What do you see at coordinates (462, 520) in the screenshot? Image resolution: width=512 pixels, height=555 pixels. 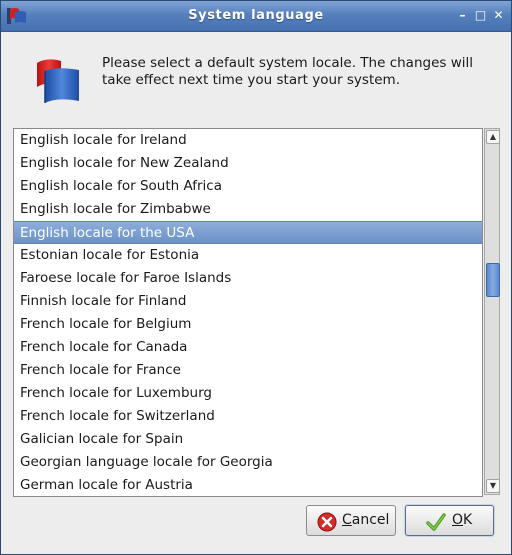 I see `ok-label: OK` at bounding box center [462, 520].